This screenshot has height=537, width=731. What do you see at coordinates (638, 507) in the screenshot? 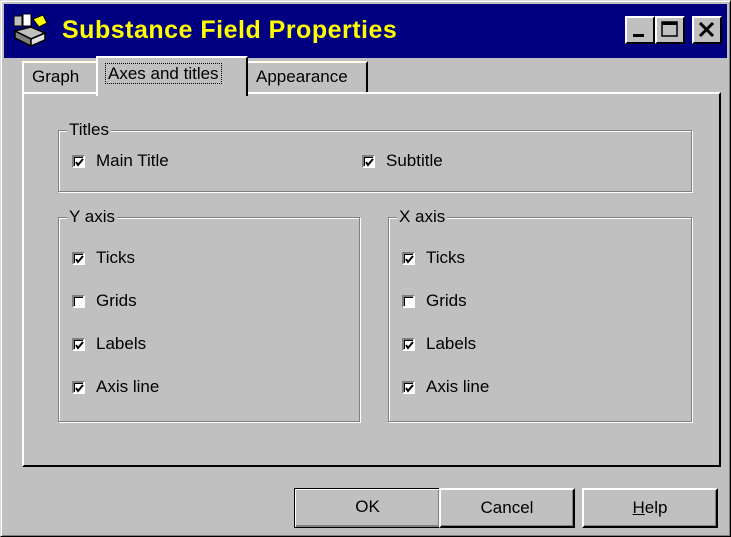
I see `help-accelerator: H` at bounding box center [638, 507].